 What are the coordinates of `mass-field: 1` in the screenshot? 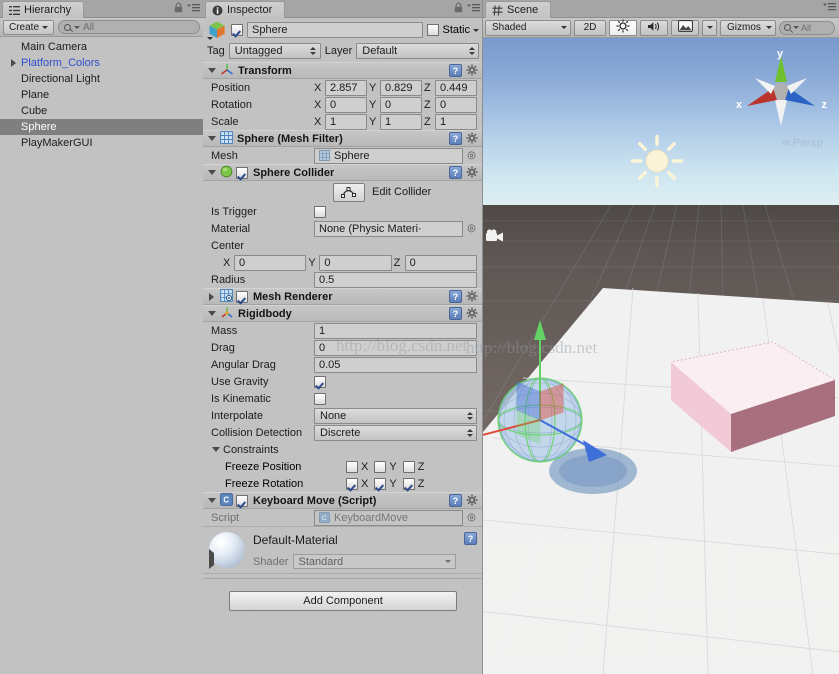 It's located at (395, 330).